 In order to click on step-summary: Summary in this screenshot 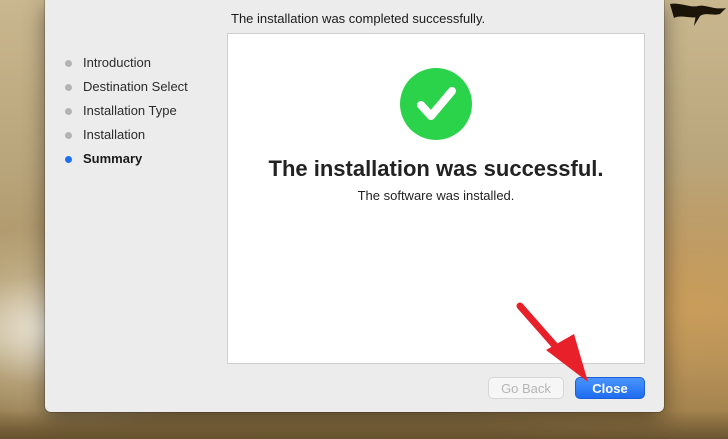, I will do `click(125, 160)`.